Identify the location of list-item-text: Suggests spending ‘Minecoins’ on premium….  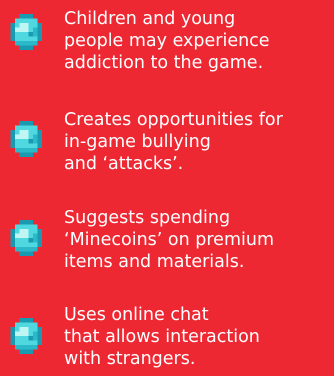
(169, 240).